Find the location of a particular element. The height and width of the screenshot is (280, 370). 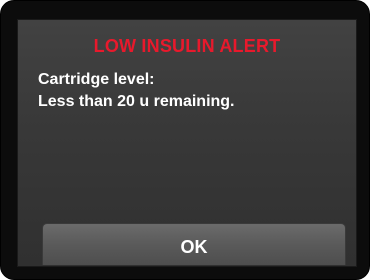

alert-message-line-2: Less than 20 u remaining. is located at coordinates (136, 101).